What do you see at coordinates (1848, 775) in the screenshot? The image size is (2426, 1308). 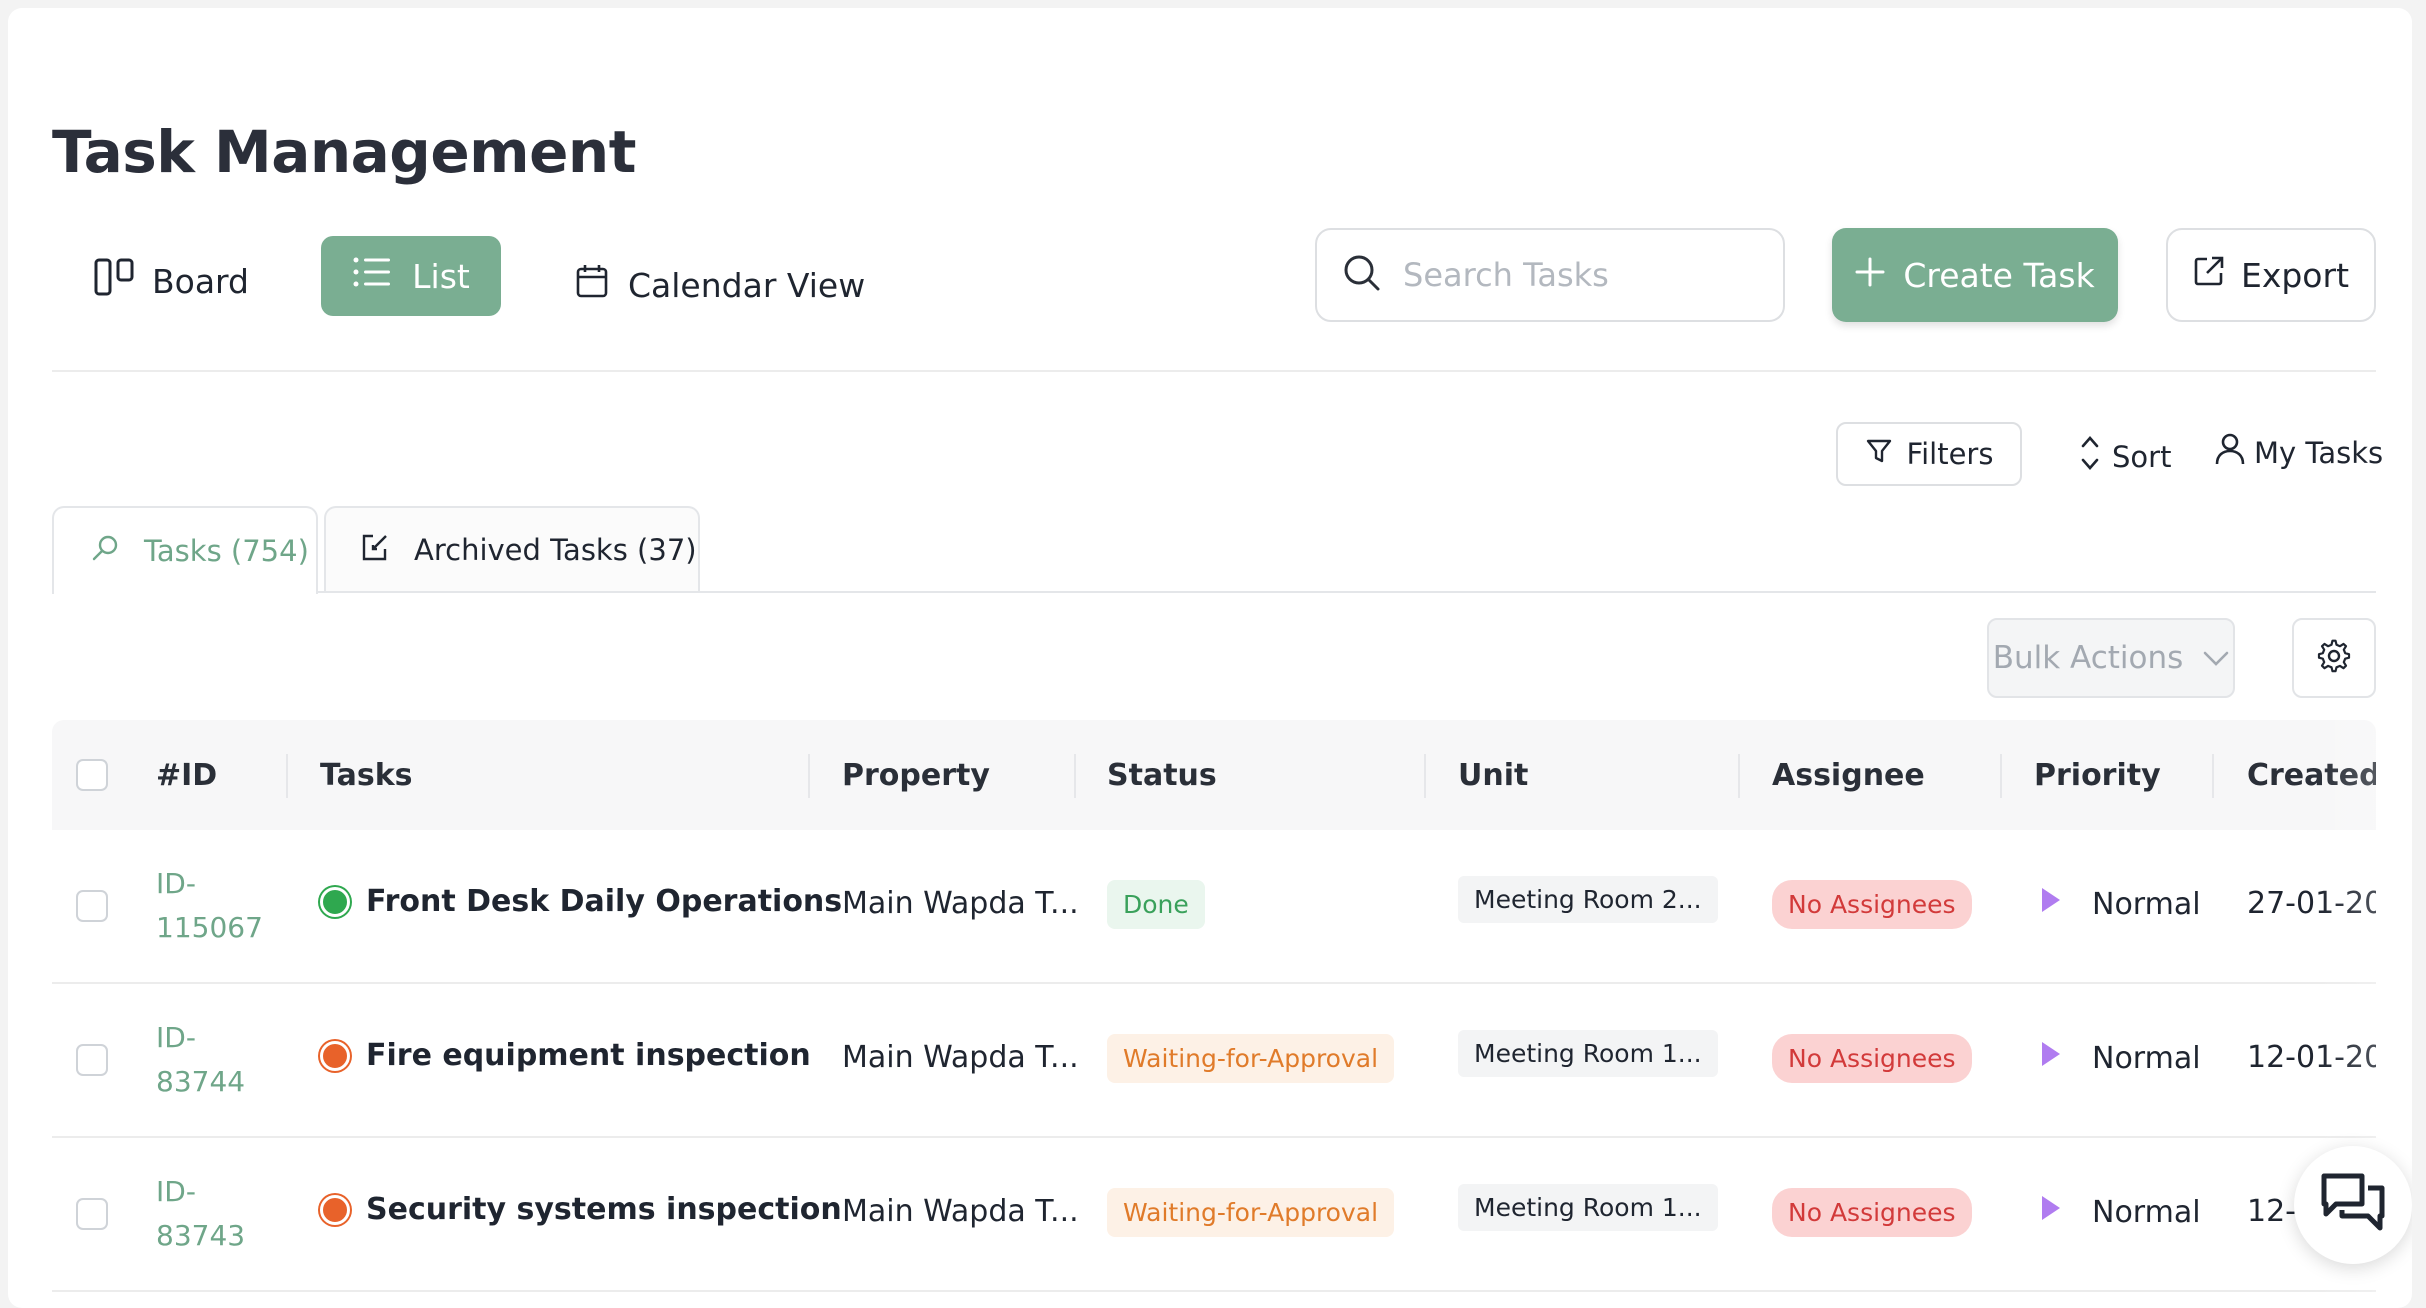 I see `header-assignee: Assignee` at bounding box center [1848, 775].